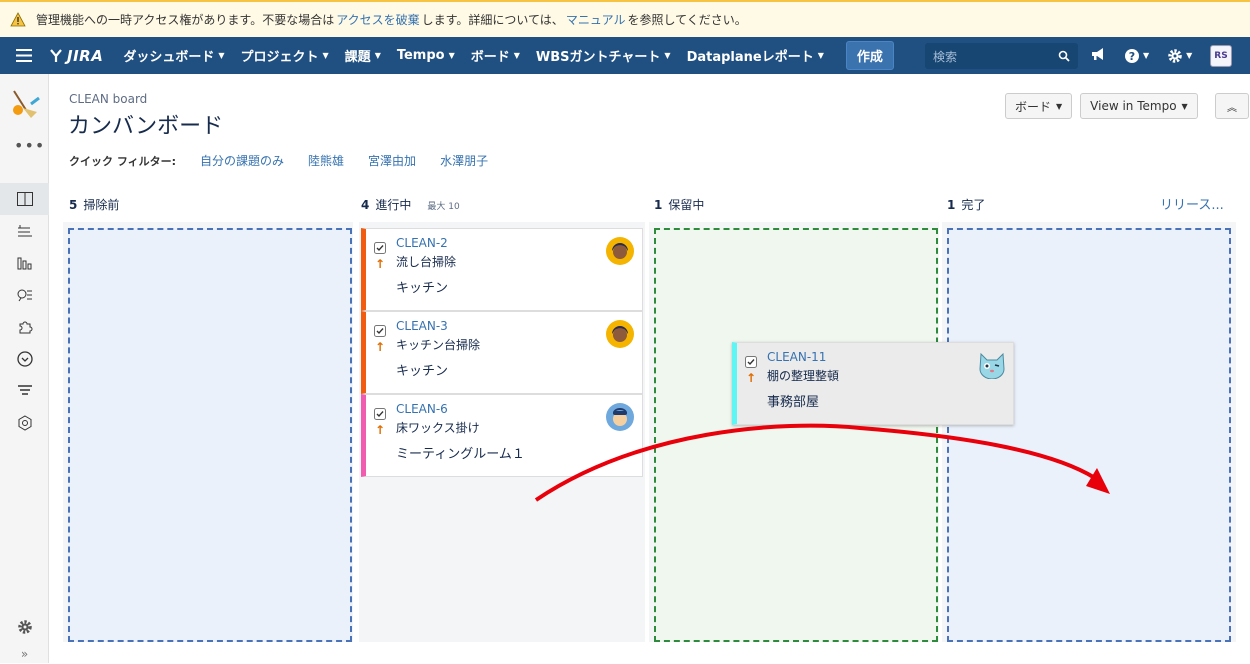 This screenshot has width=1250, height=664. I want to click on column-header-in-progress: 4 進行中 最大 10, so click(410, 205).